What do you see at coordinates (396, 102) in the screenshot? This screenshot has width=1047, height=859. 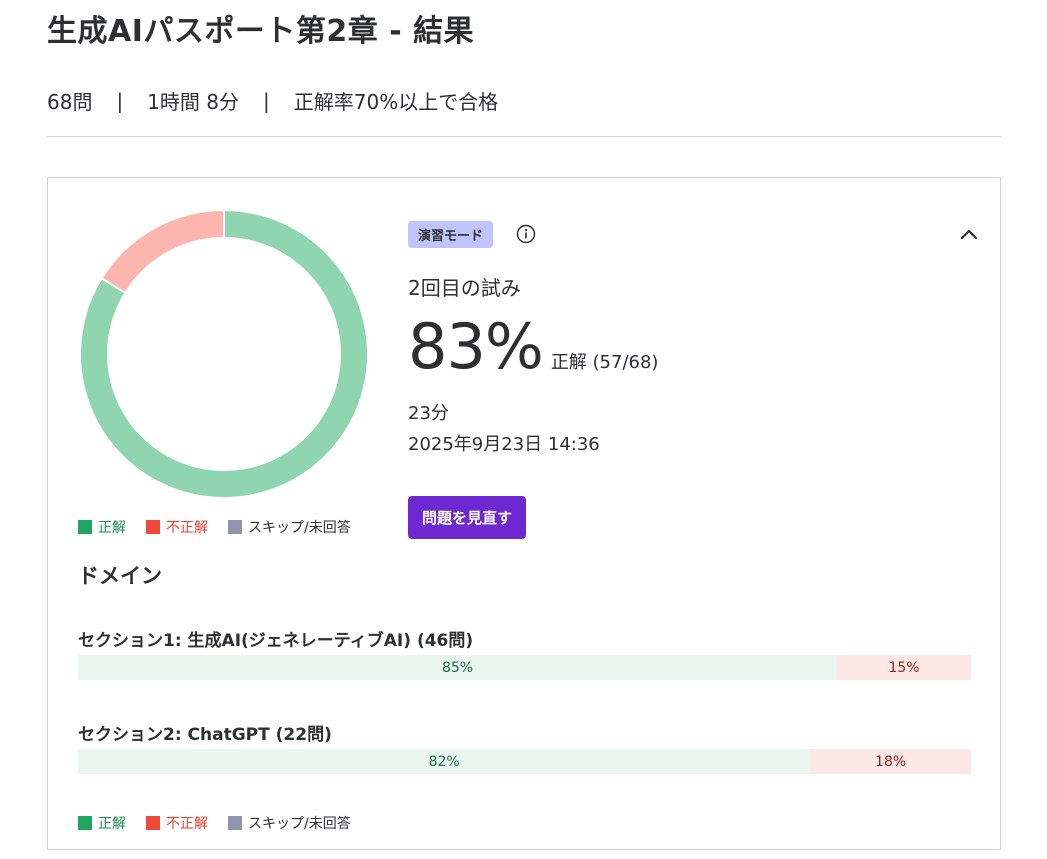 I see `pass-rule: 正解率70%以上で合格` at bounding box center [396, 102].